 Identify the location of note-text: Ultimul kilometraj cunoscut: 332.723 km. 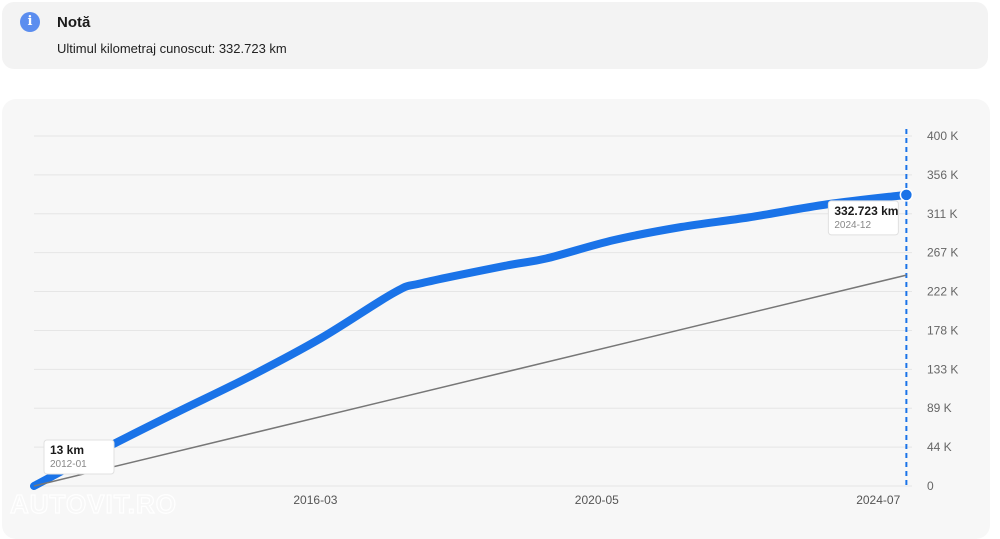
(172, 48).